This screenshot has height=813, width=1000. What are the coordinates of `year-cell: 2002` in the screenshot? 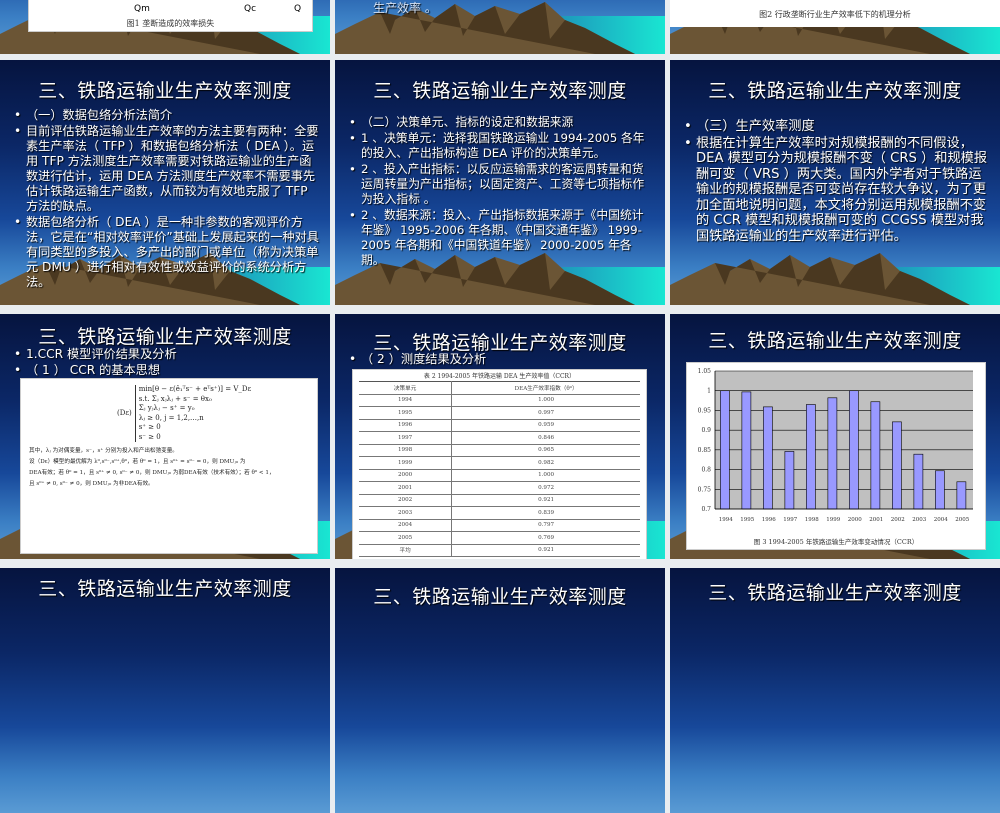 It's located at (406, 500).